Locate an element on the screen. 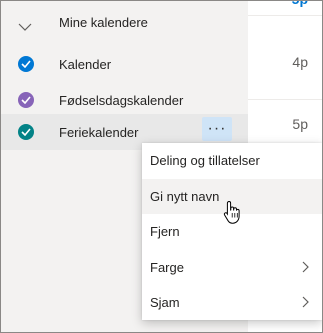 Image resolution: width=323 pixels, height=333 pixels. menu-item-label: Gi nytt navn is located at coordinates (185, 196).